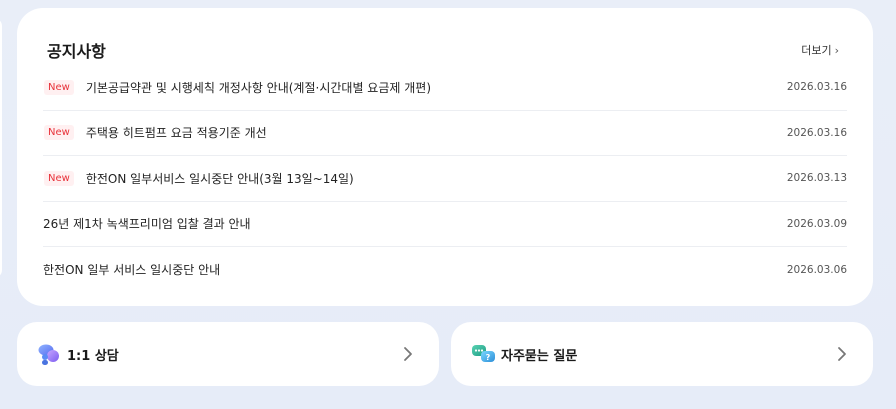  Describe the element at coordinates (176, 133) in the screenshot. I see `notice-item-title: 주택용 히트펌프 요금 적용기준 개선` at that location.